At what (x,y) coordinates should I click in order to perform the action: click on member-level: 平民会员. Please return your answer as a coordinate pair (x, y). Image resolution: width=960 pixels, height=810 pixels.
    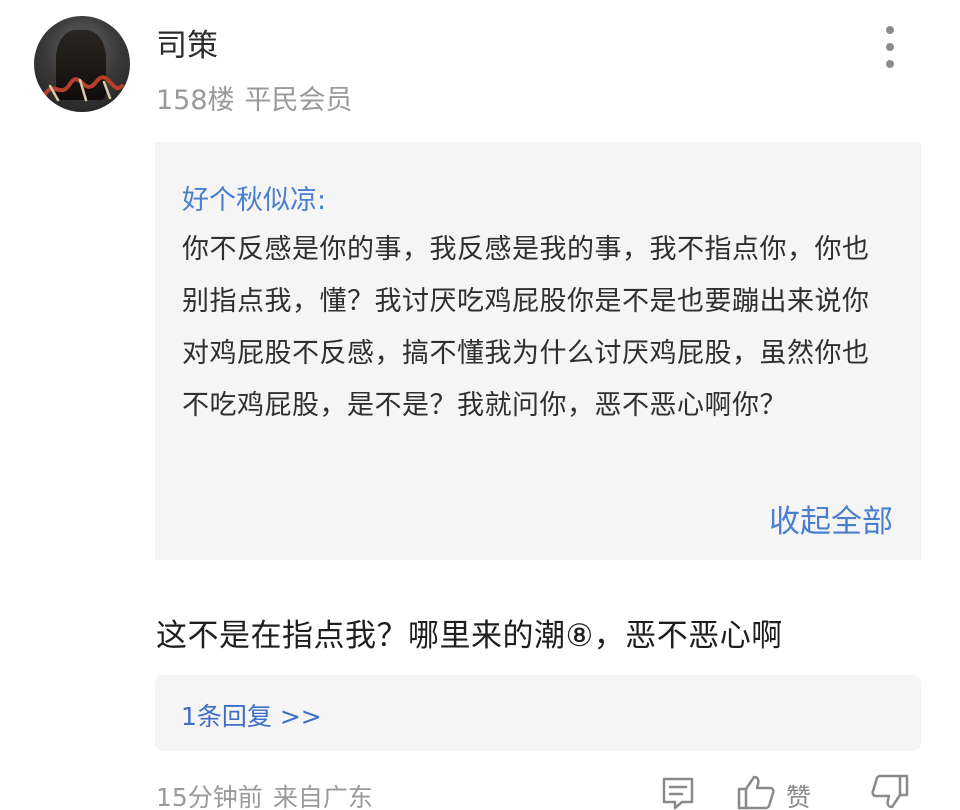
    Looking at the image, I should click on (298, 100).